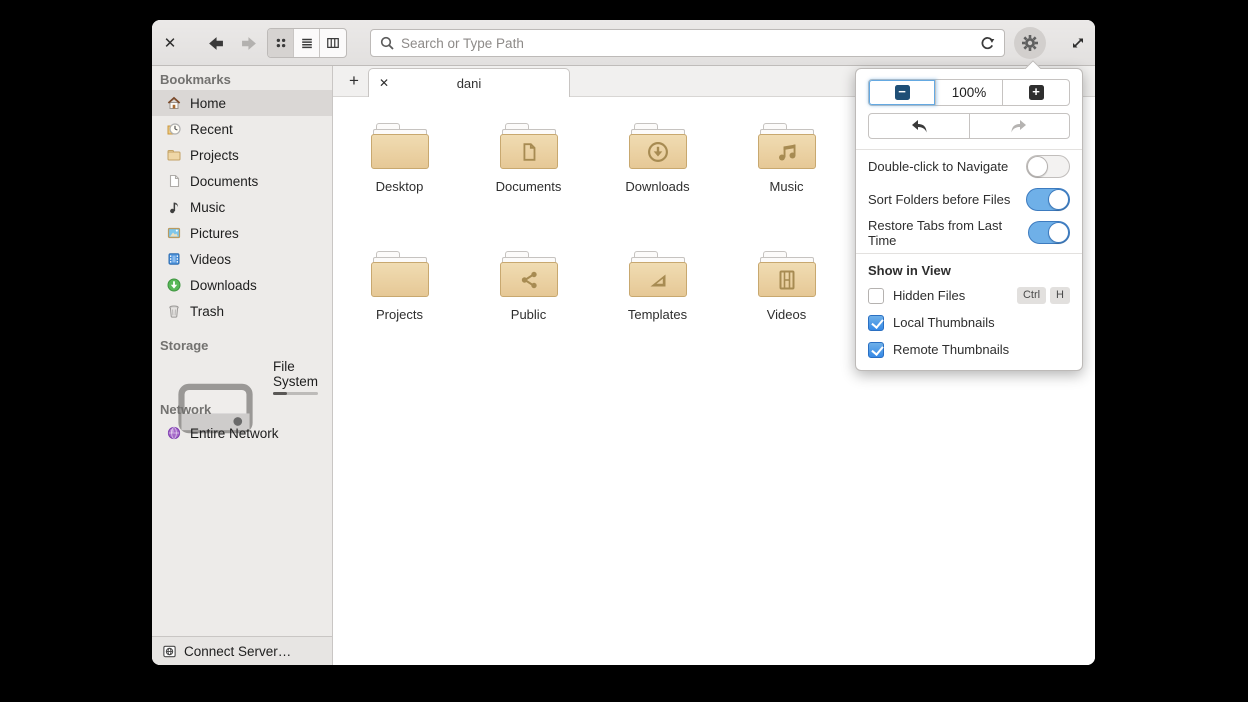 This screenshot has width=1248, height=702. Describe the element at coordinates (208, 207) in the screenshot. I see `sidebar-item-label: Music` at that location.